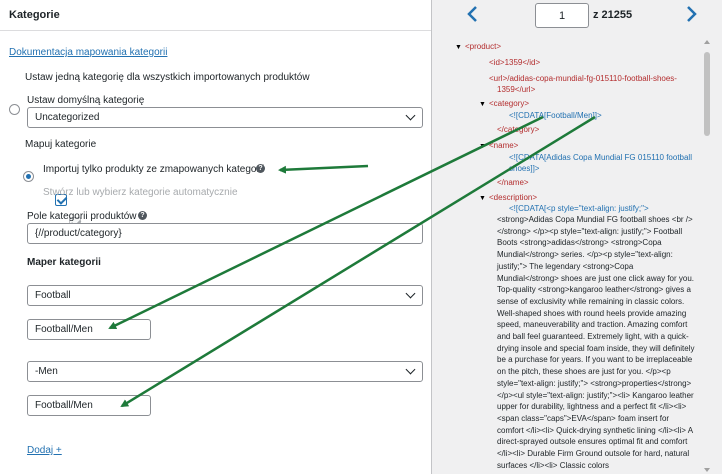 The width and height of the screenshot is (722, 474). Describe the element at coordinates (516, 89) in the screenshot. I see `xml-line: 1359</url>` at that location.